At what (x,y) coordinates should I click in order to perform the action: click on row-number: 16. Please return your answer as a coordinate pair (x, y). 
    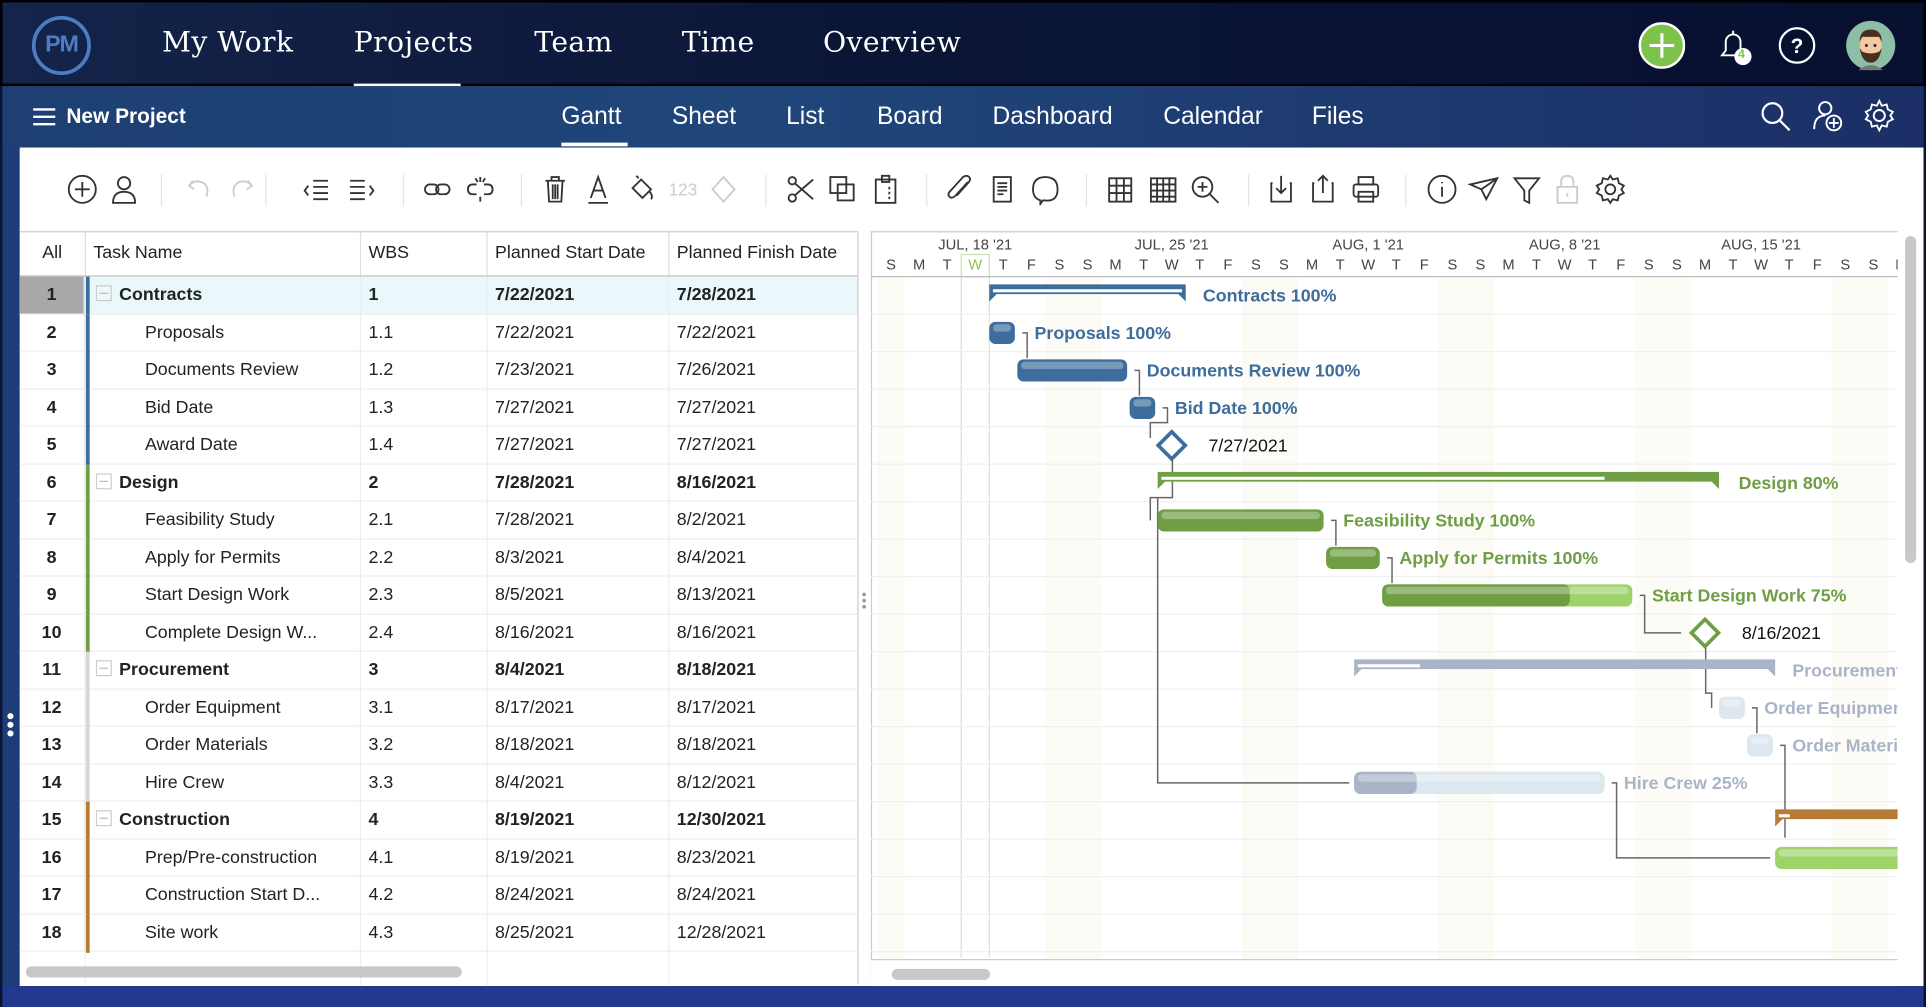
    Looking at the image, I should click on (52, 857).